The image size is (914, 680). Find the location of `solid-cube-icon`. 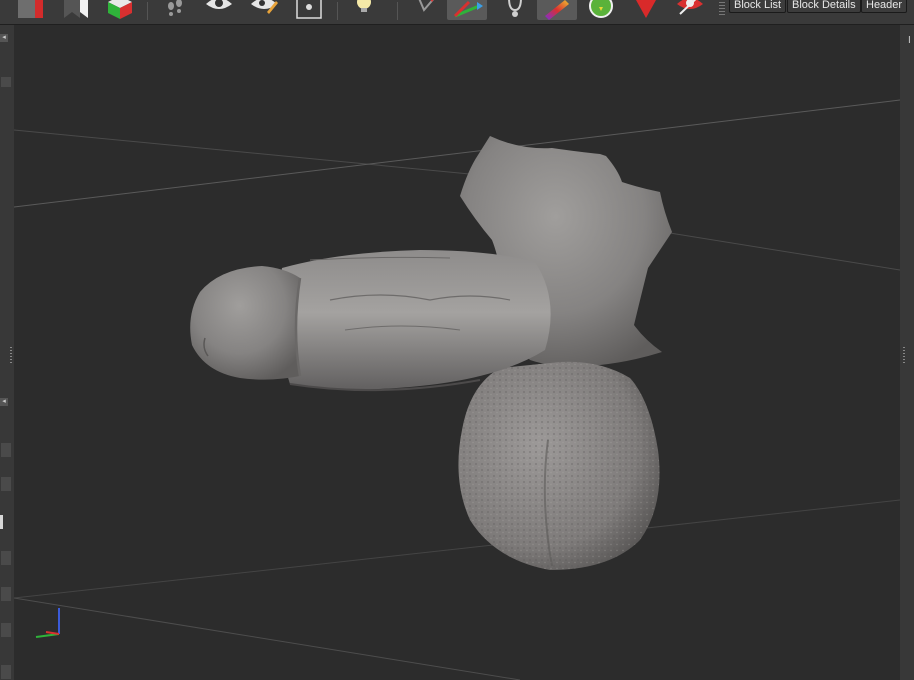

solid-cube-icon is located at coordinates (30, 10).